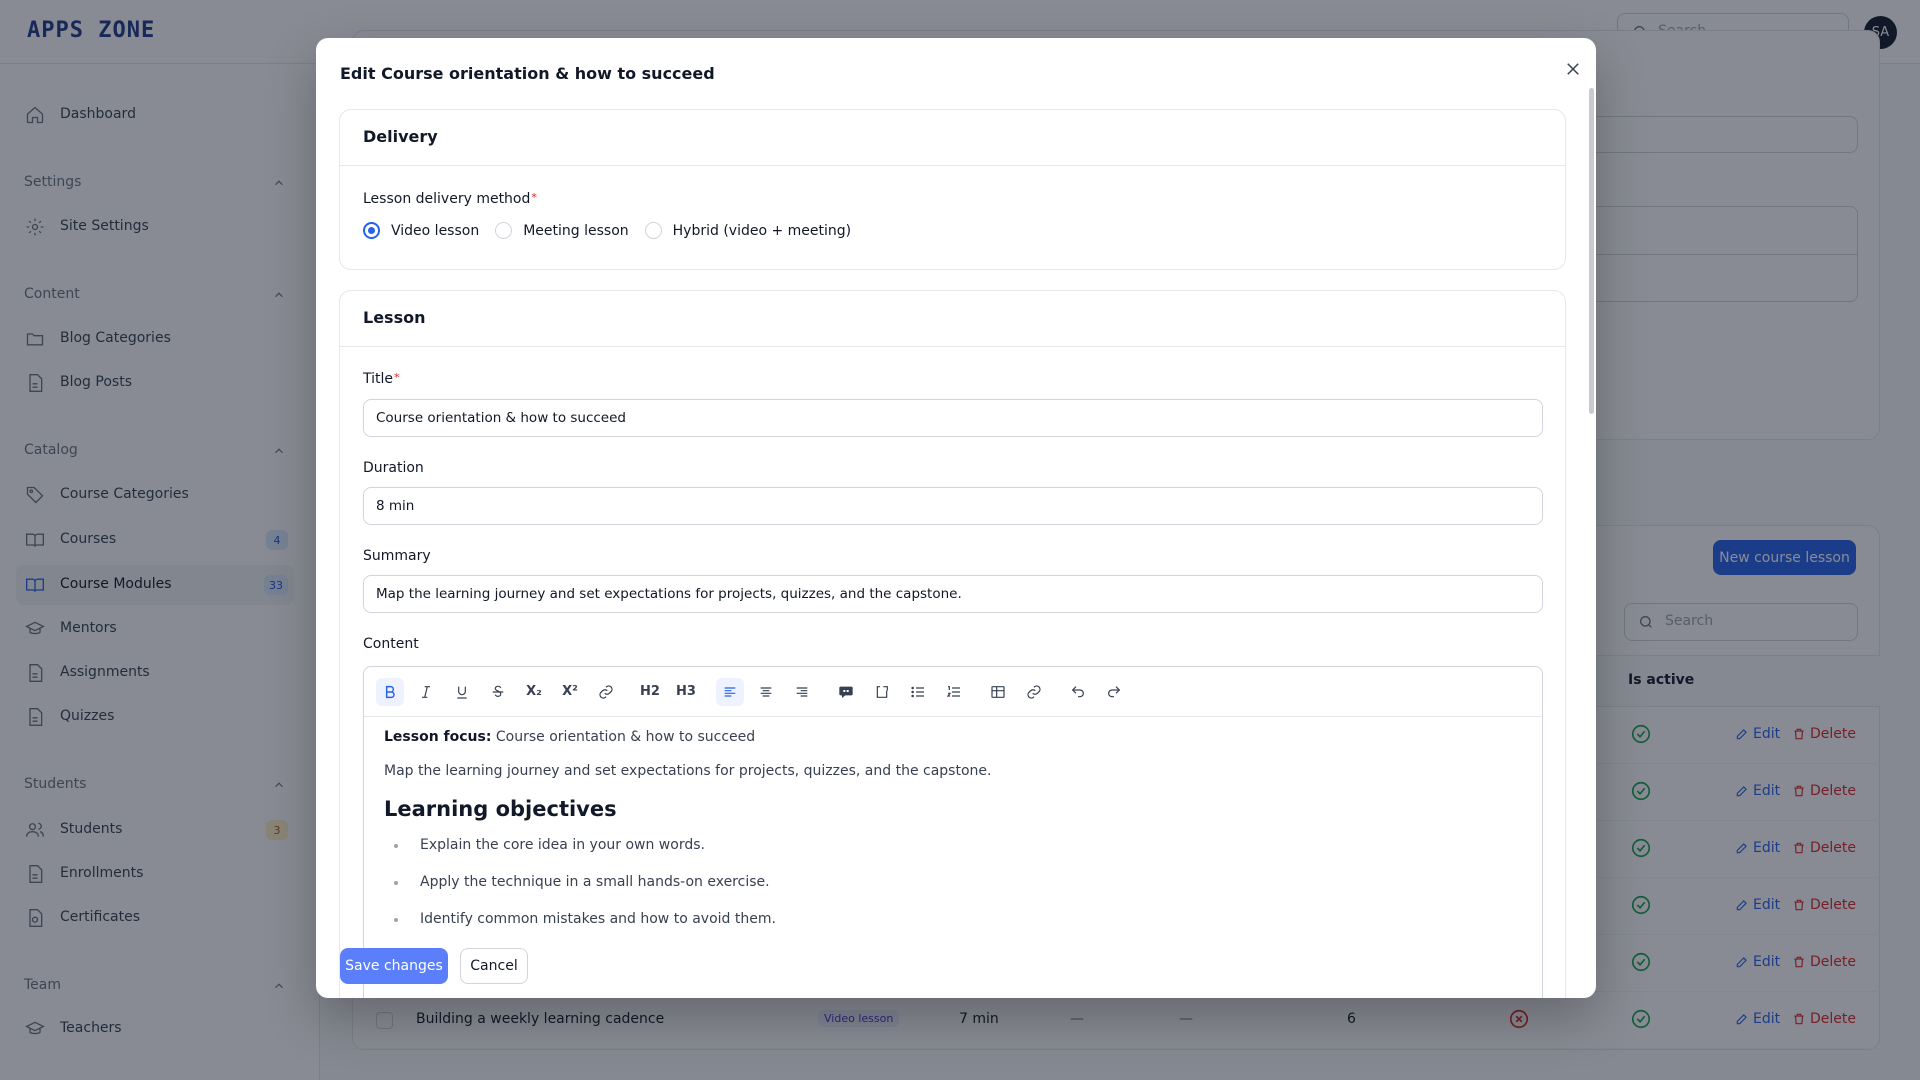  I want to click on scrollbar, so click(1591, 251).